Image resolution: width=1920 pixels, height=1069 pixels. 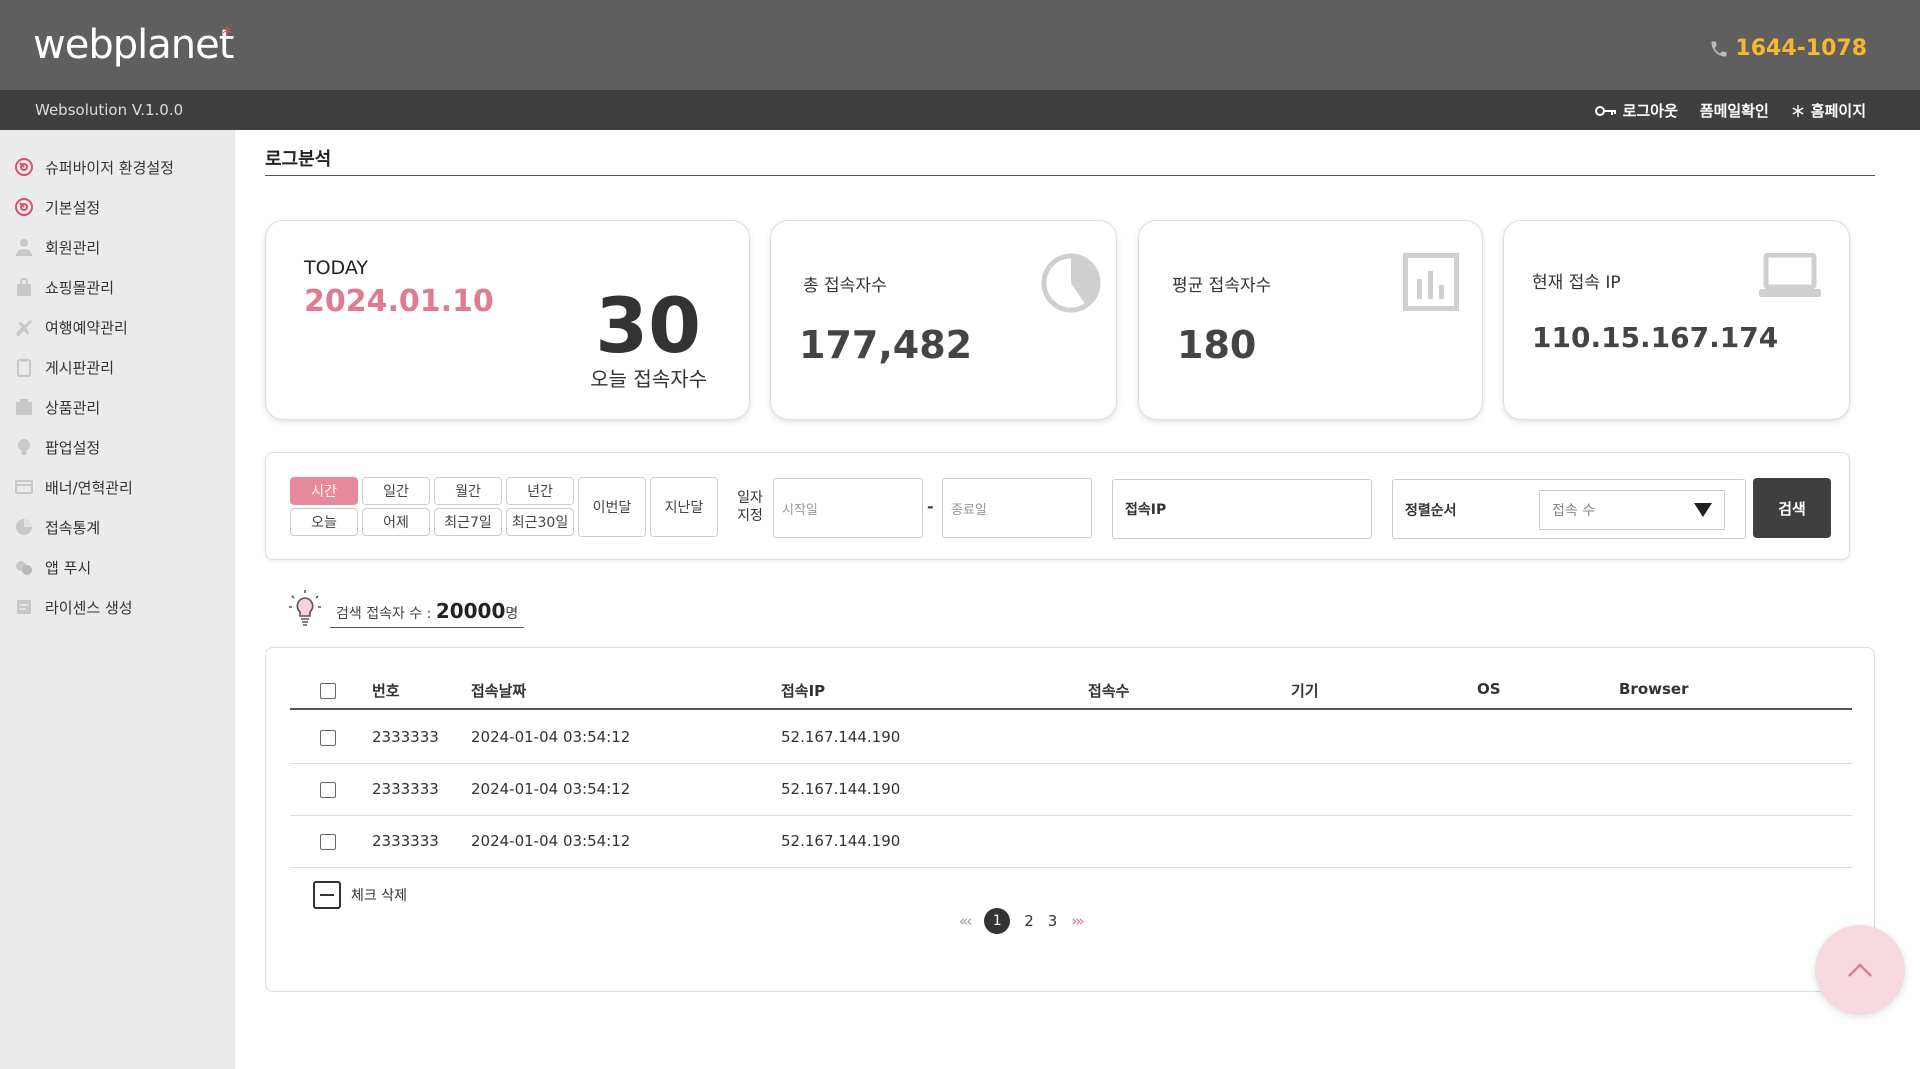 I want to click on top-nav: 로그아웃 폼메일확인 홈페이지, so click(x=1730, y=110).